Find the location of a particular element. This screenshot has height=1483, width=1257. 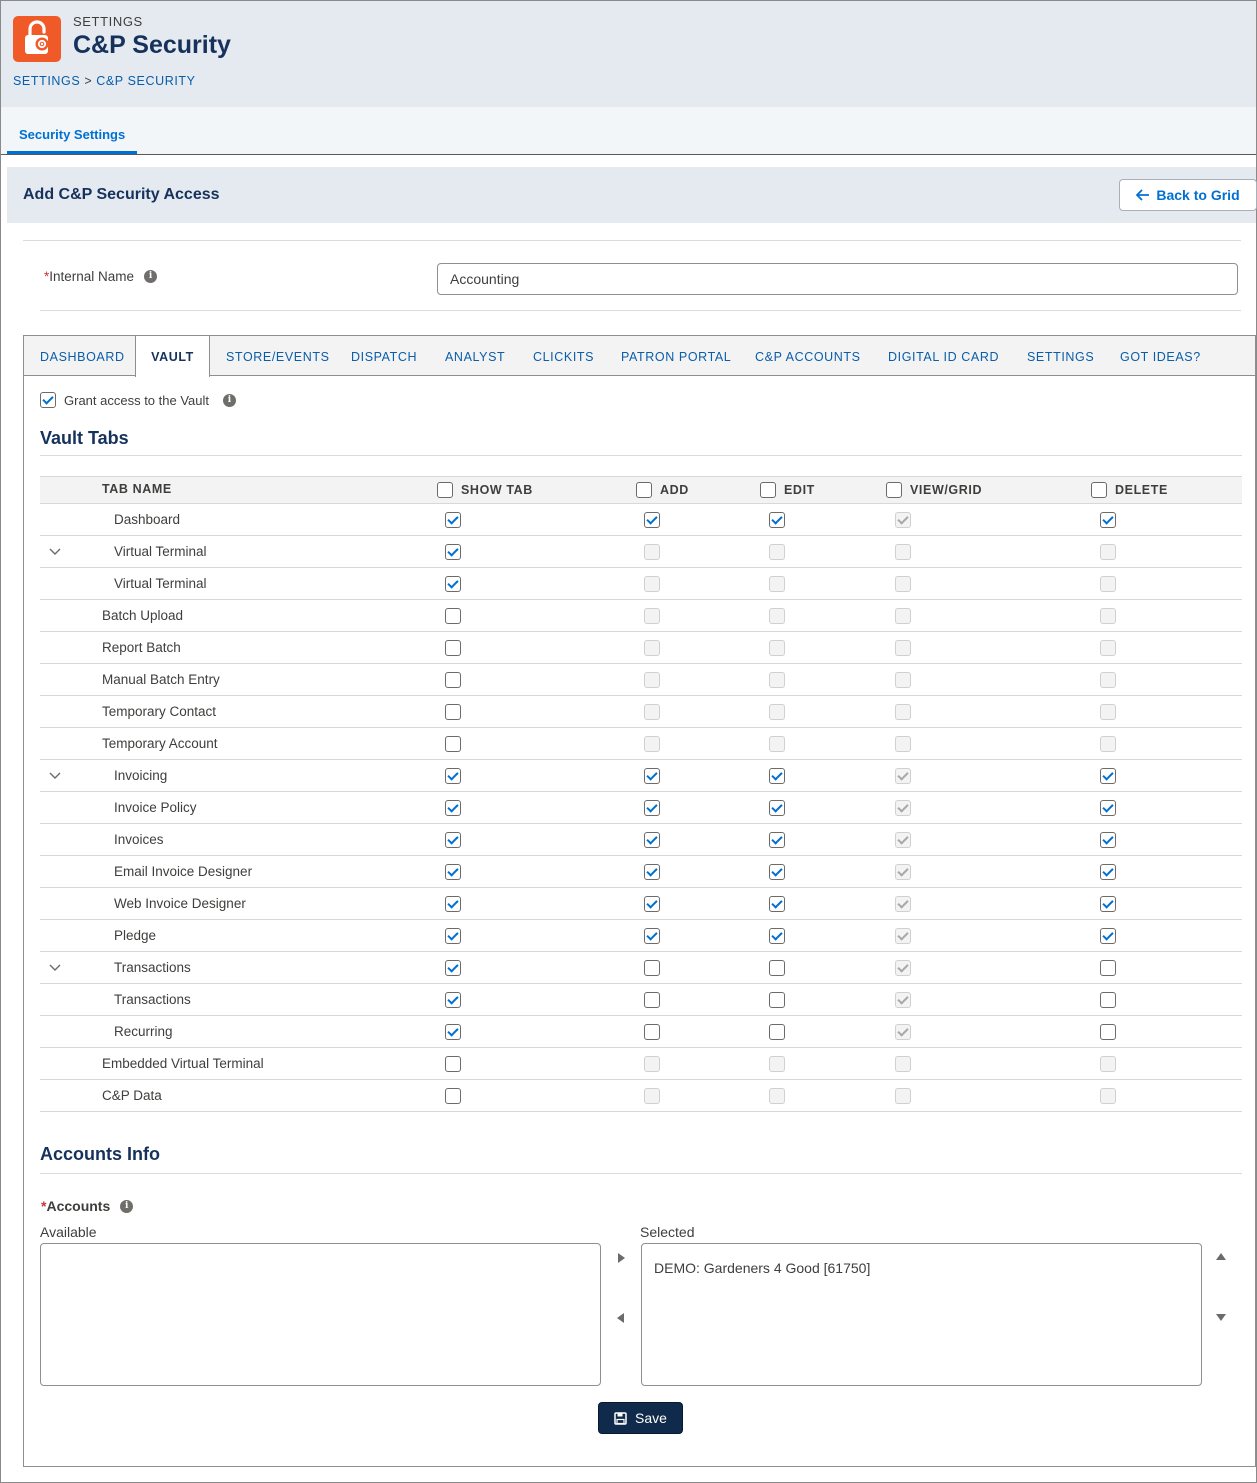

tab-patron-portal: PATRON PORTAL is located at coordinates (676, 356).